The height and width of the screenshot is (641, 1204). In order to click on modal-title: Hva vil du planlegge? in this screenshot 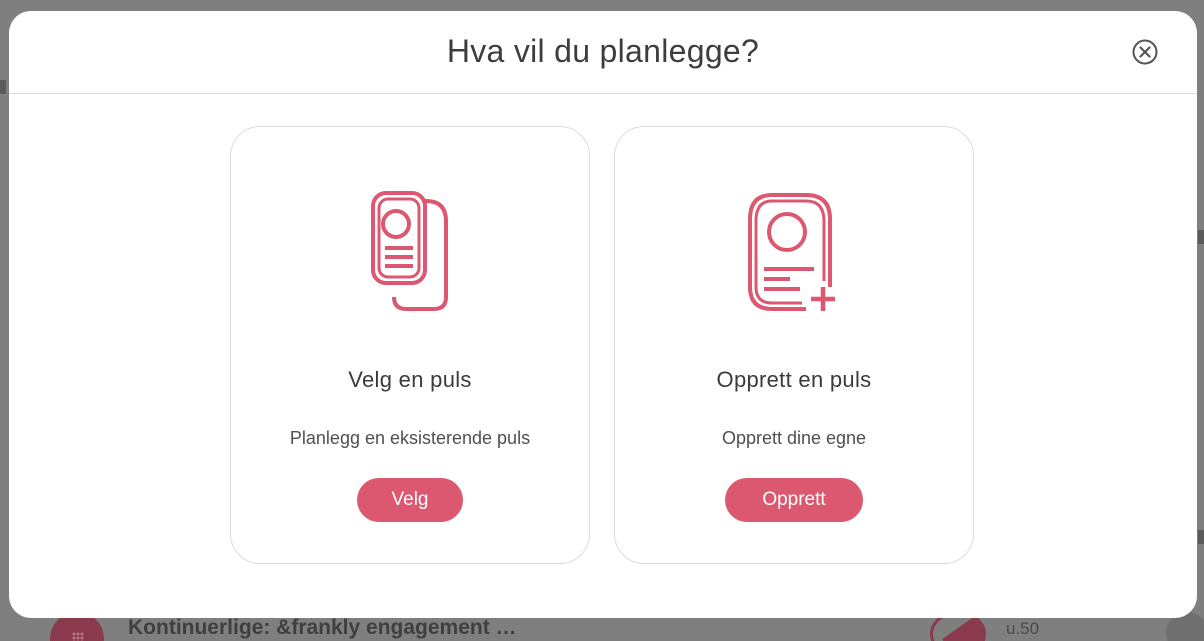, I will do `click(603, 51)`.